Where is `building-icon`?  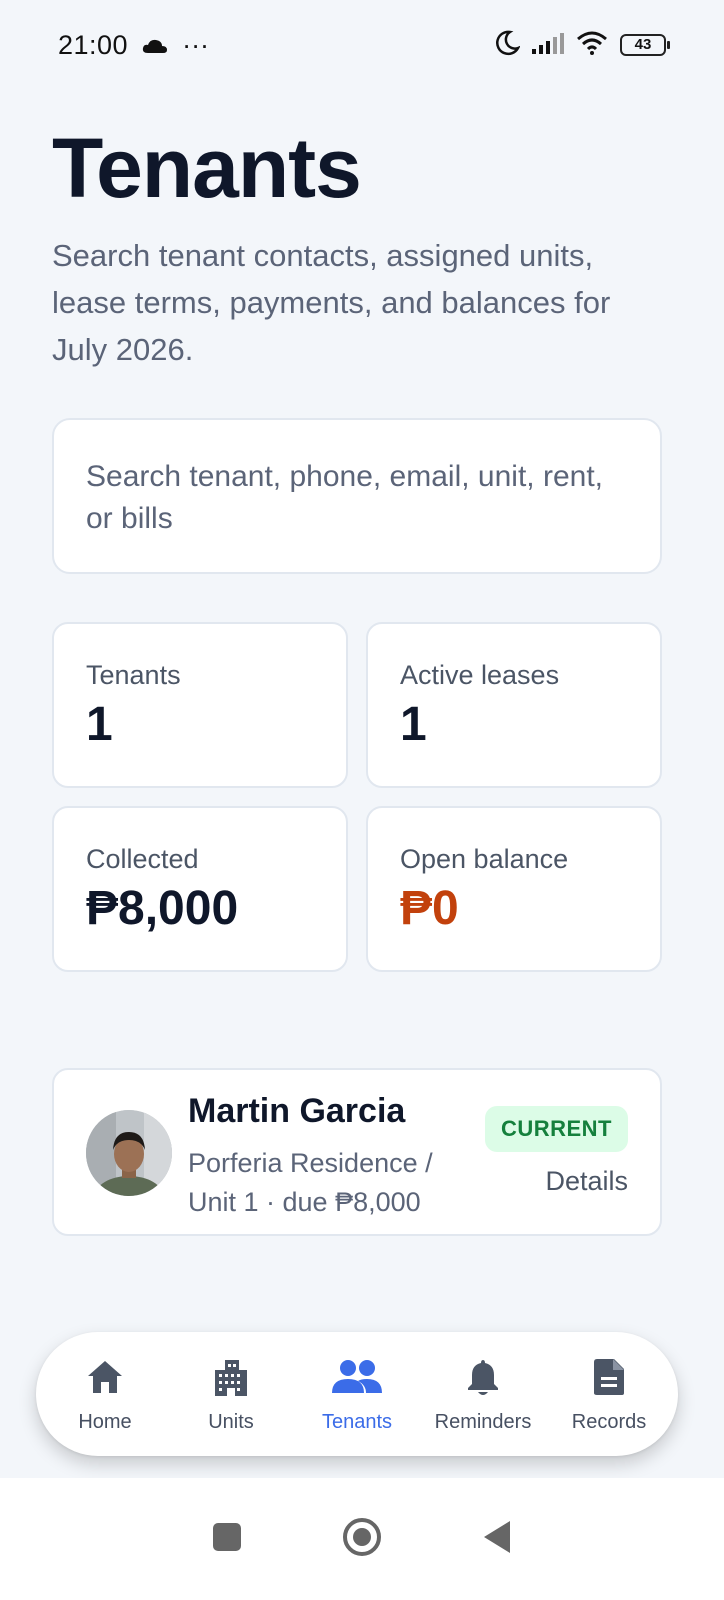 building-icon is located at coordinates (231, 1377).